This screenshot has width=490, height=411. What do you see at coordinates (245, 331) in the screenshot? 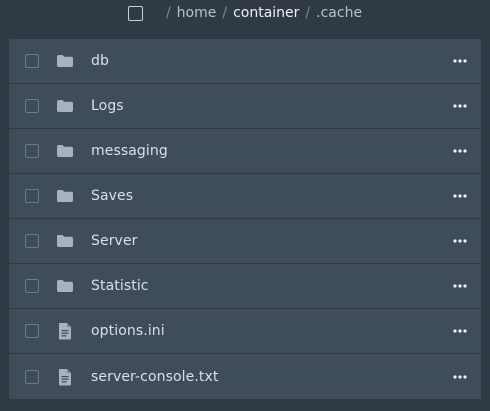
I see `file-row-options-ini: options.ini` at bounding box center [245, 331].